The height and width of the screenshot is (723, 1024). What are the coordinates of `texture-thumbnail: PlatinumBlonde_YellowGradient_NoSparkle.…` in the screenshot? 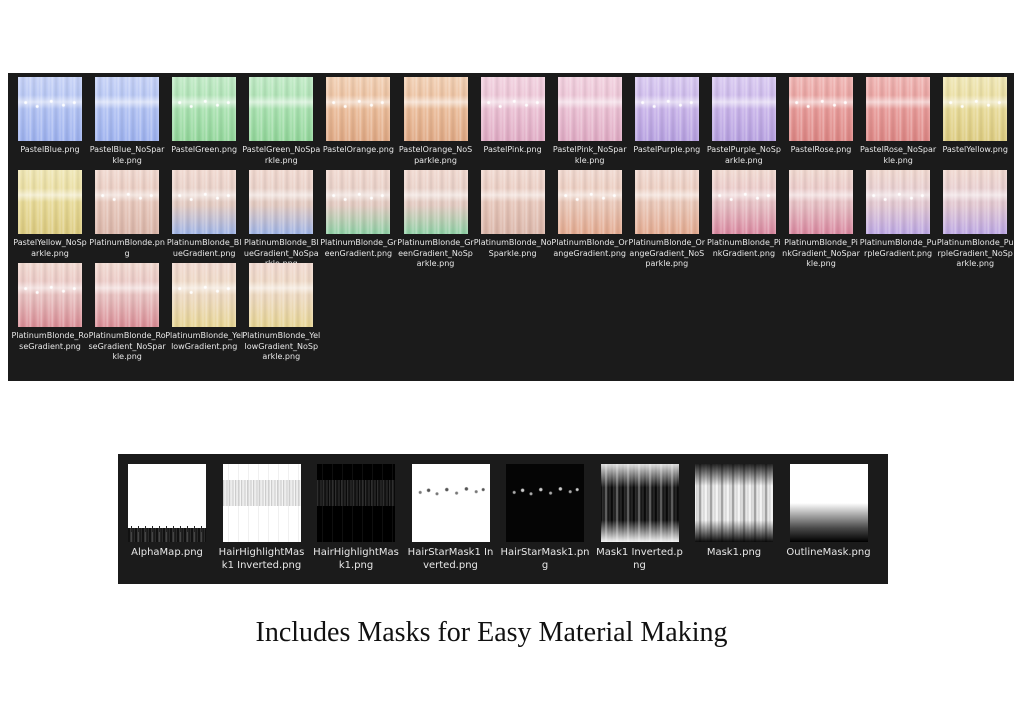 It's located at (281, 312).